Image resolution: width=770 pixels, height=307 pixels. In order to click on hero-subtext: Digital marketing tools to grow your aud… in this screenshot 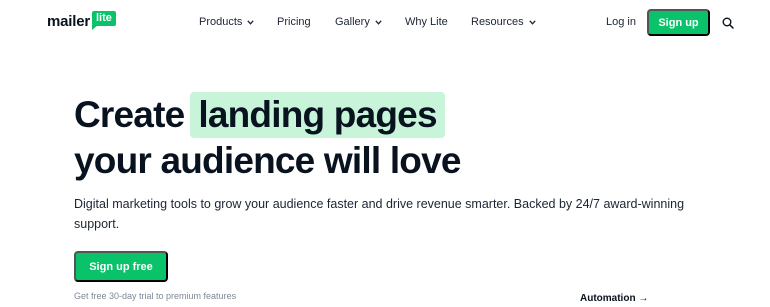, I will do `click(379, 214)`.